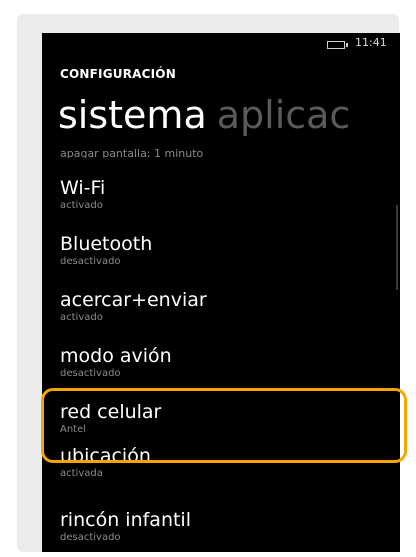  What do you see at coordinates (220, 307) in the screenshot?
I see `list-item-tap-send: acercar+enviar activado` at bounding box center [220, 307].